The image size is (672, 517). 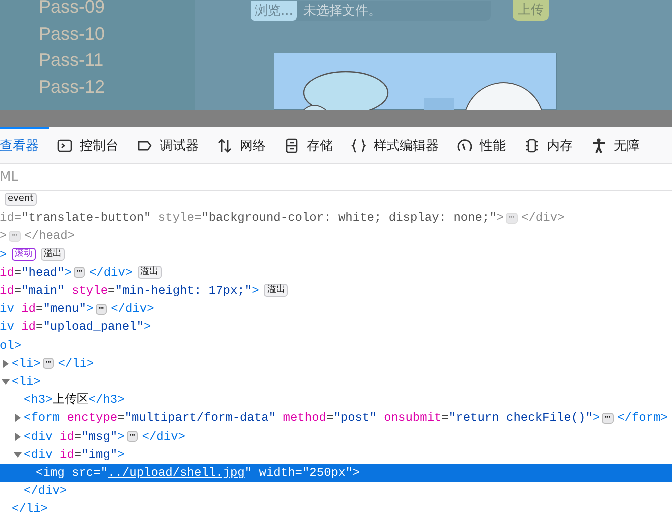 I want to click on tree-line: iv id="upload_panel">, so click(x=336, y=327).